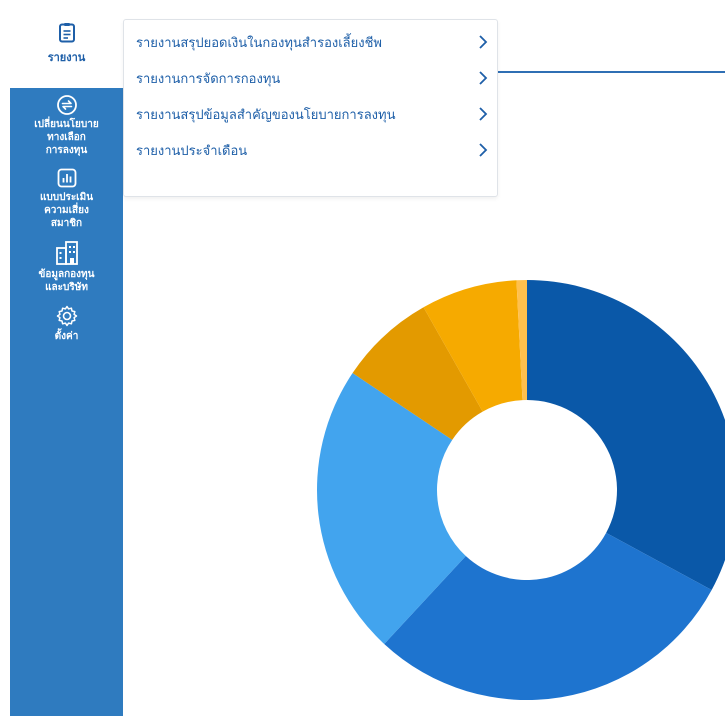  Describe the element at coordinates (66, 266) in the screenshot. I see `sidebar-item-fund-company-info: ข้อมูลกองทุน และบริษัท` at that location.